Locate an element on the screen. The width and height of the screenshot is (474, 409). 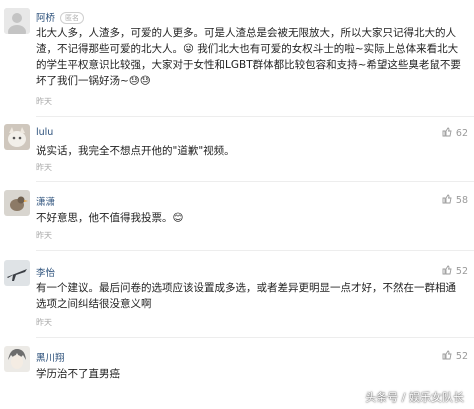
anime-avatar-icon is located at coordinates (17, 359).